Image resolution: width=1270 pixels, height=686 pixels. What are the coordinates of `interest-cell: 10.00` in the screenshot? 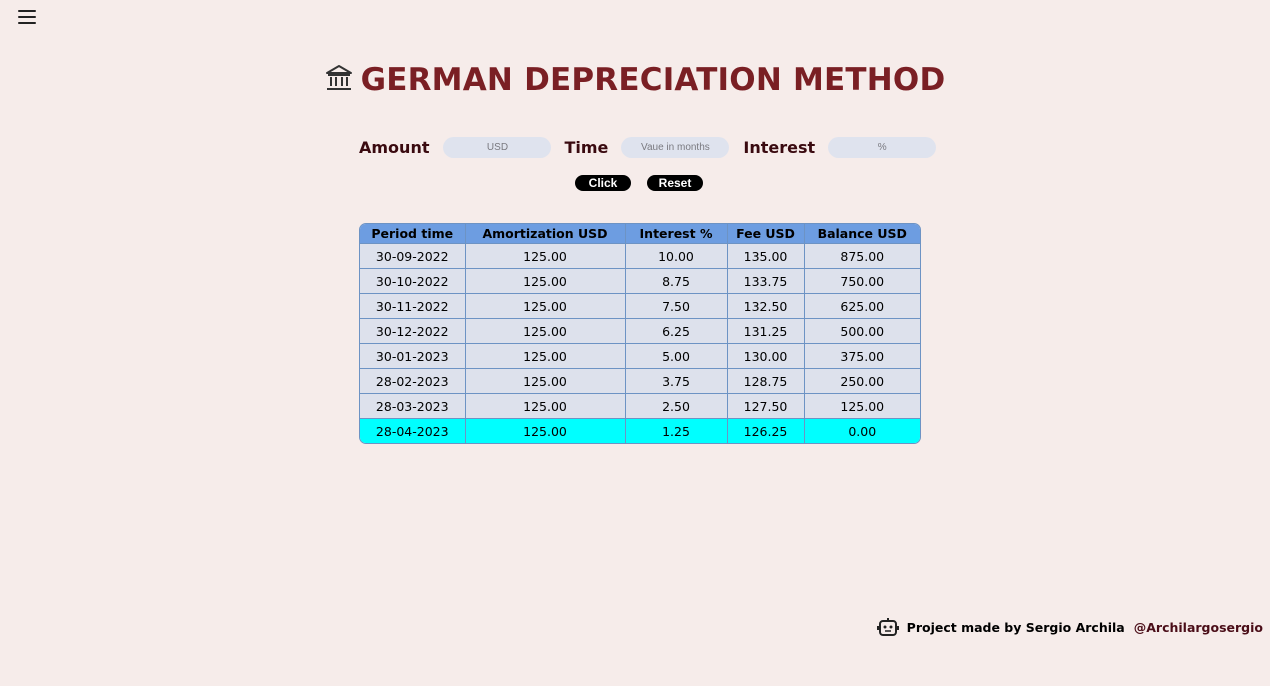 It's located at (676, 256).